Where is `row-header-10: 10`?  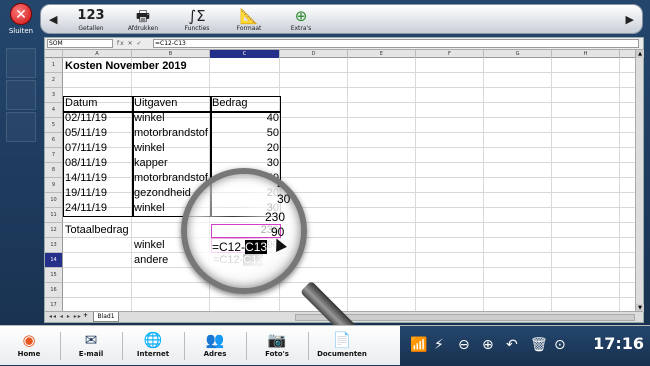 row-header-10: 10 is located at coordinates (54, 200).